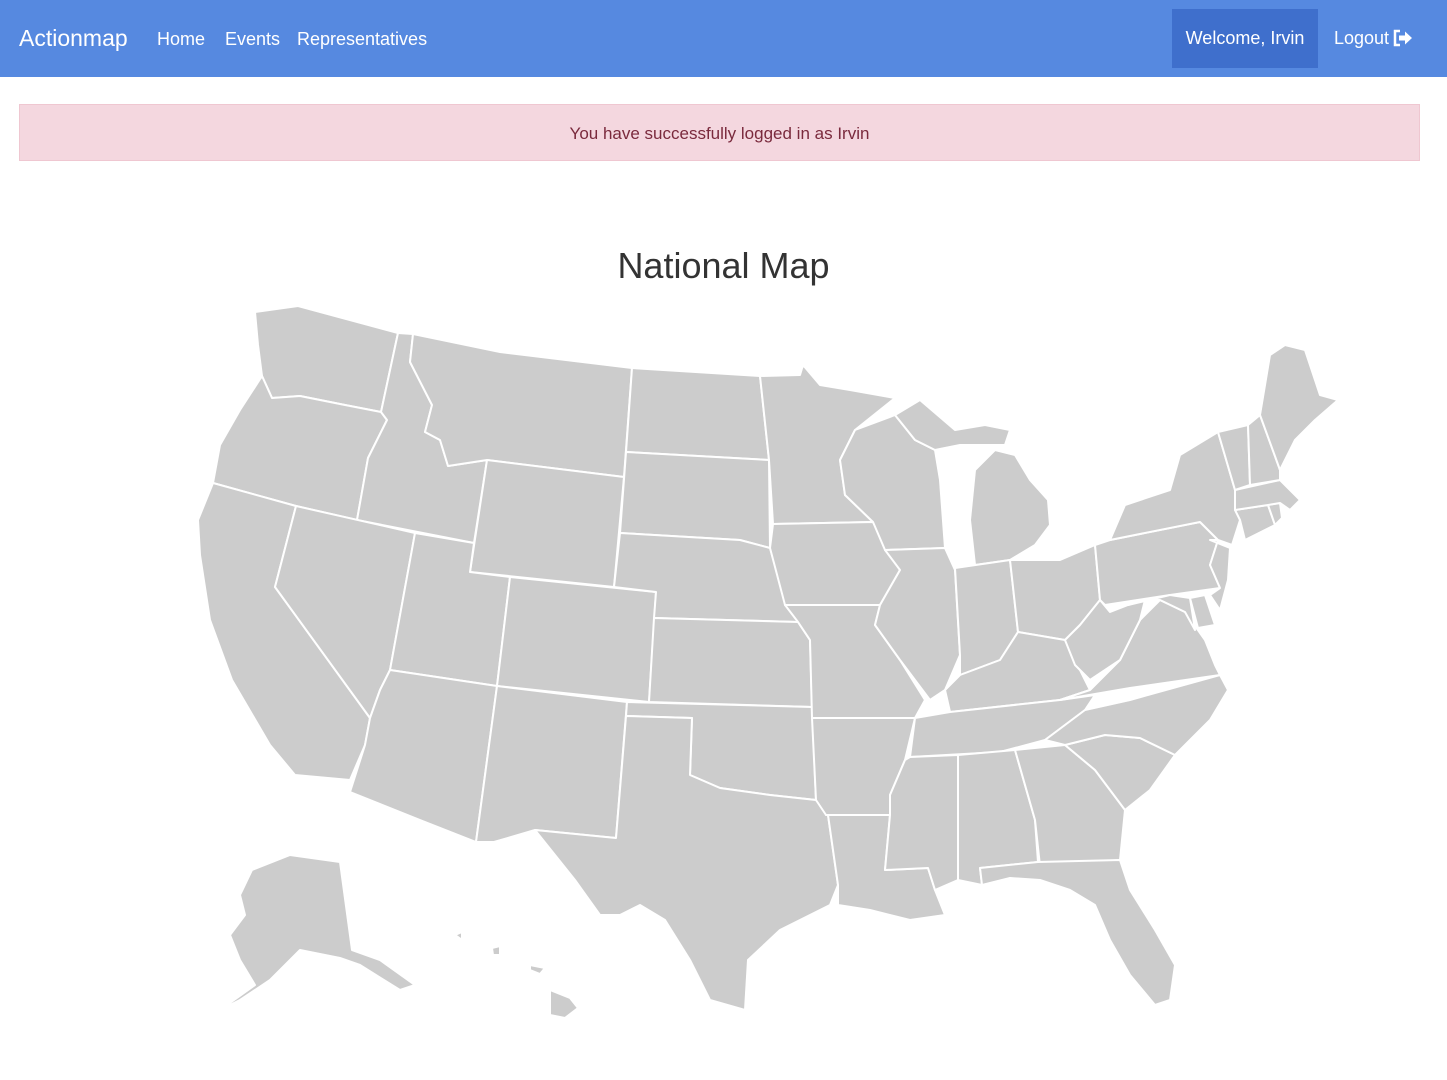  I want to click on state-MI, so click(1010, 507).